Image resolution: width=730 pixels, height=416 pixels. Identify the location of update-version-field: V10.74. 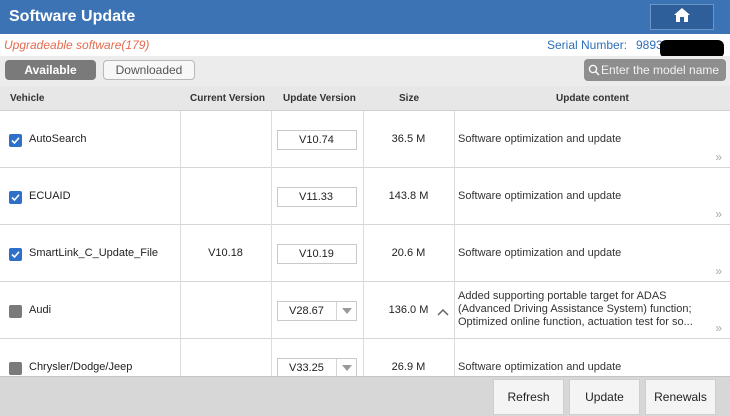
(317, 140).